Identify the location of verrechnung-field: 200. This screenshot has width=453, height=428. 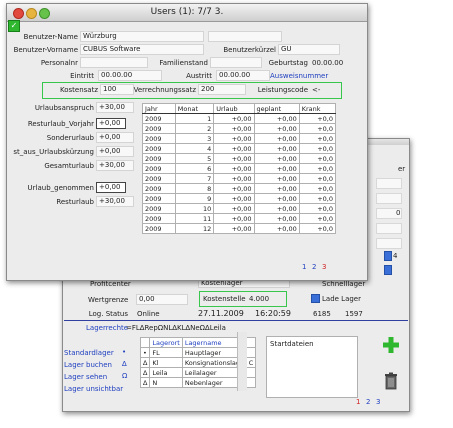
(222, 89).